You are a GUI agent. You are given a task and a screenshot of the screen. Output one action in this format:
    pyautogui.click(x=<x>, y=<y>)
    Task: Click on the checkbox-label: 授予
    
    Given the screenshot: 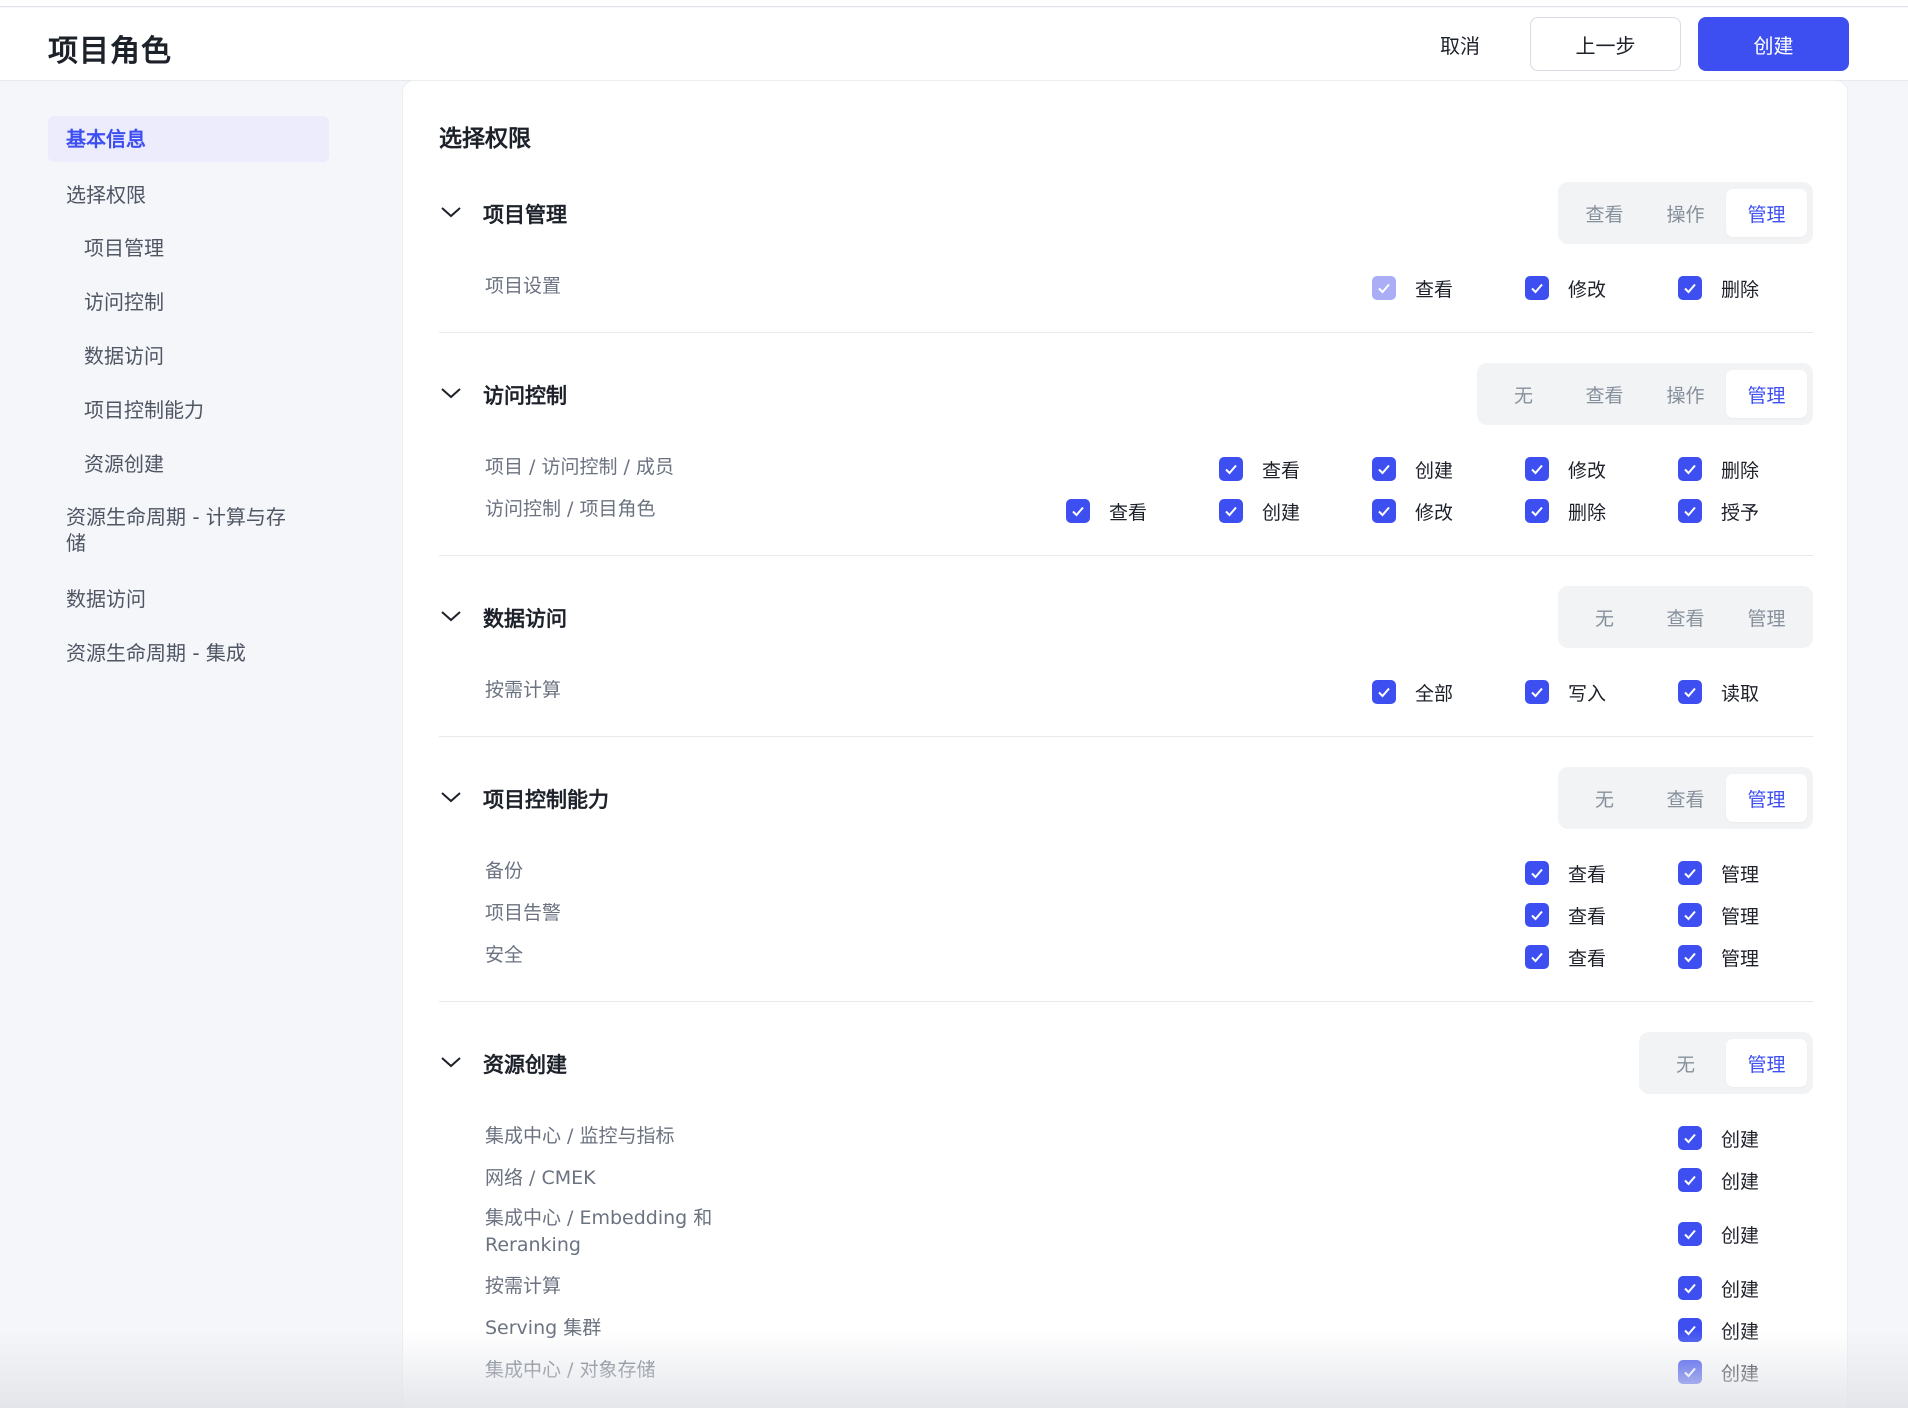 What is the action you would take?
    pyautogui.click(x=1740, y=512)
    